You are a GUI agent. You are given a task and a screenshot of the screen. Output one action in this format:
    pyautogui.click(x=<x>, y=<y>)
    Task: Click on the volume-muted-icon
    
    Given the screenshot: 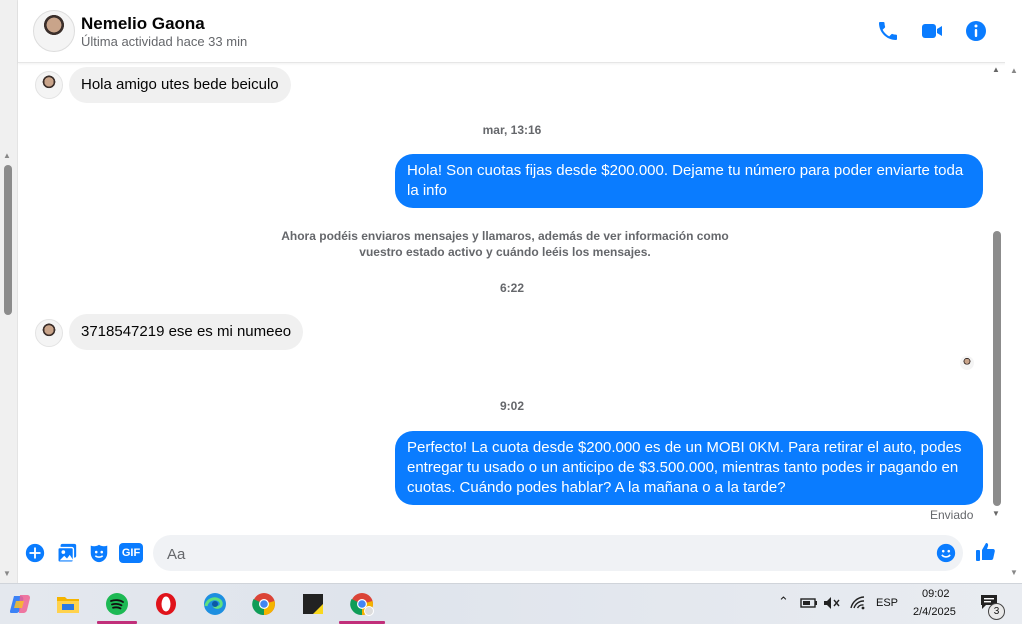 What is the action you would take?
    pyautogui.click(x=832, y=603)
    